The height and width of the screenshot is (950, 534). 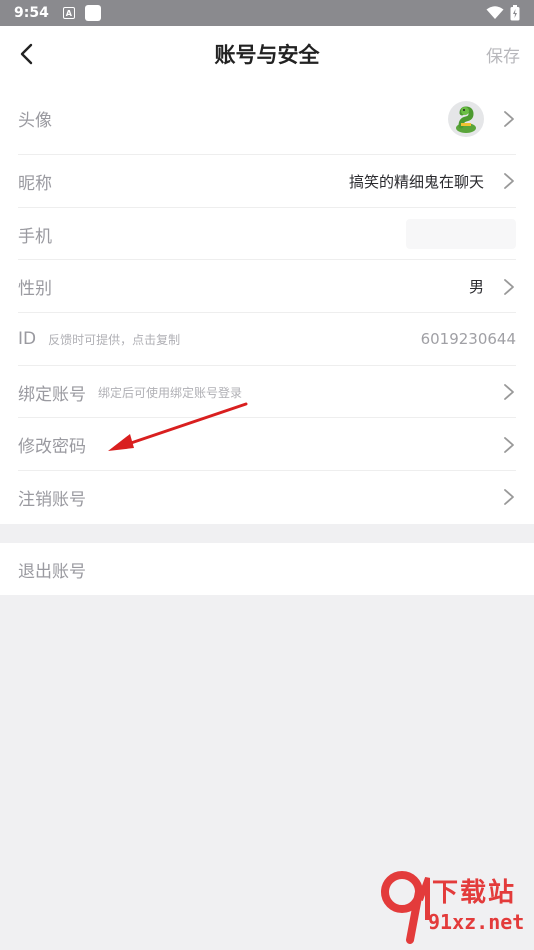 What do you see at coordinates (27, 339) in the screenshot?
I see `row-label-id: ID` at bounding box center [27, 339].